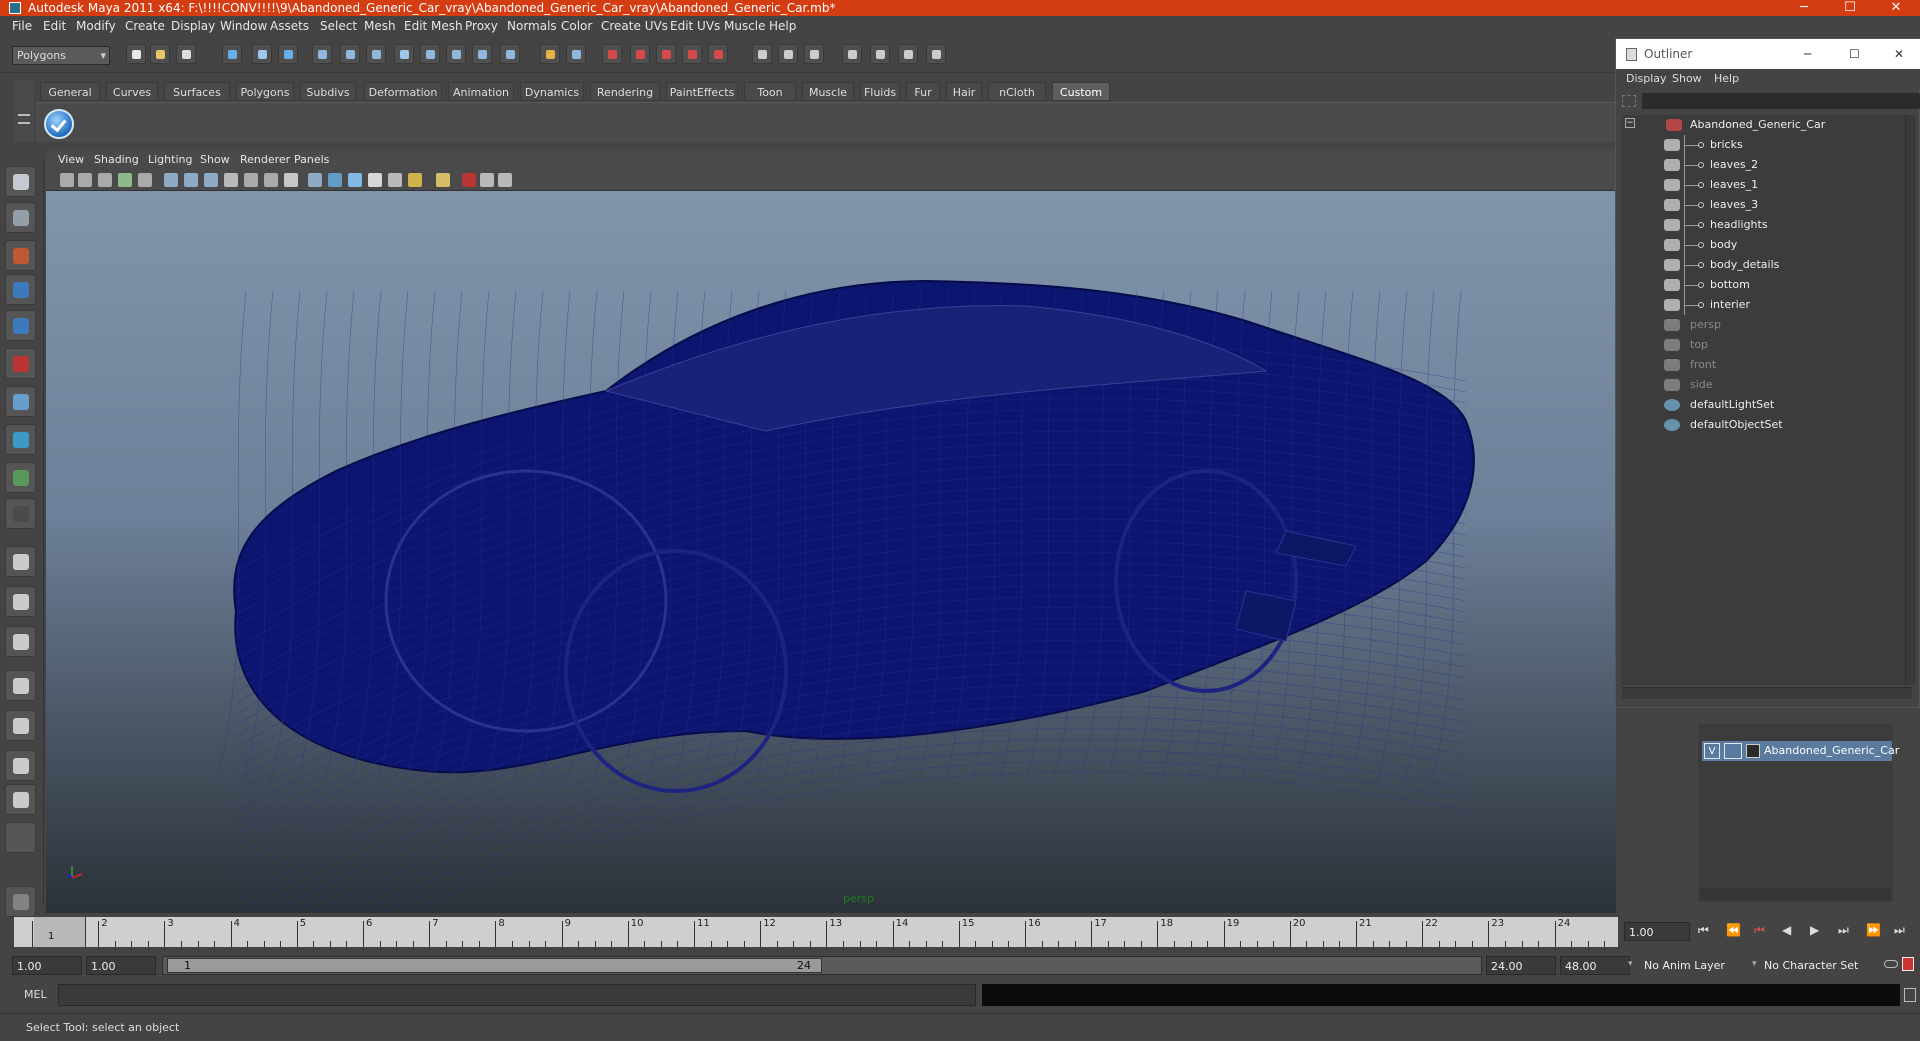 This screenshot has width=1920, height=1041. I want to click on playback-start-field: 1.00, so click(121, 965).